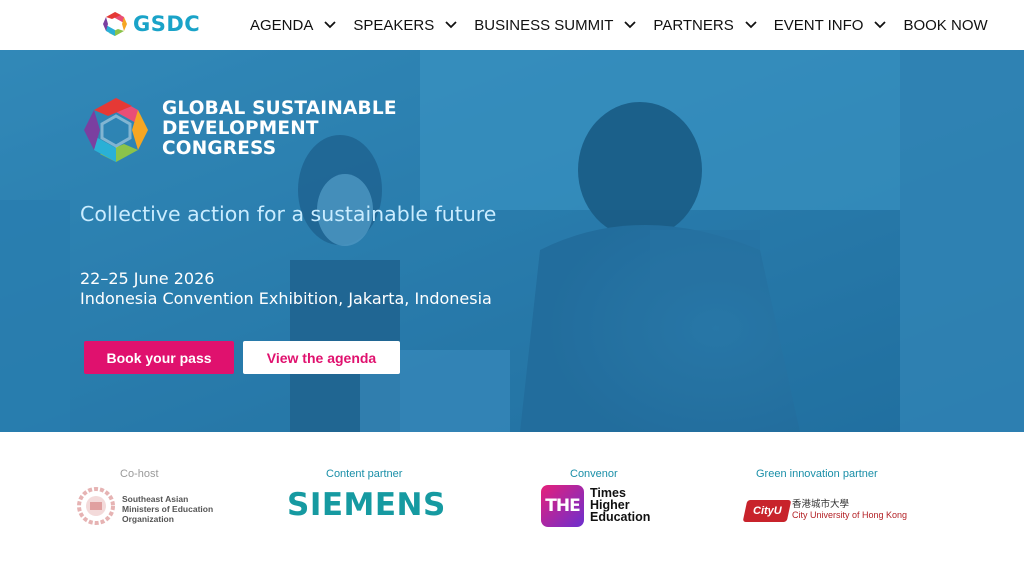  I want to click on congress-title: GLOBAL SUSTAINABLE DEVELOPMENT CONGRESS, so click(279, 129).